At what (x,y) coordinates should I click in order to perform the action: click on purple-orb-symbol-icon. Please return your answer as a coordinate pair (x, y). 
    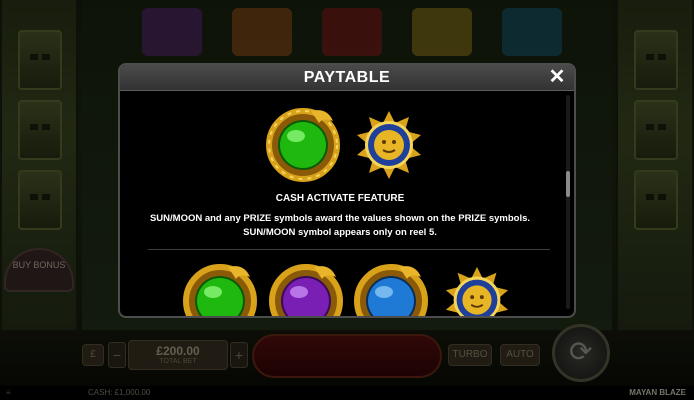
    Looking at the image, I should click on (306, 290).